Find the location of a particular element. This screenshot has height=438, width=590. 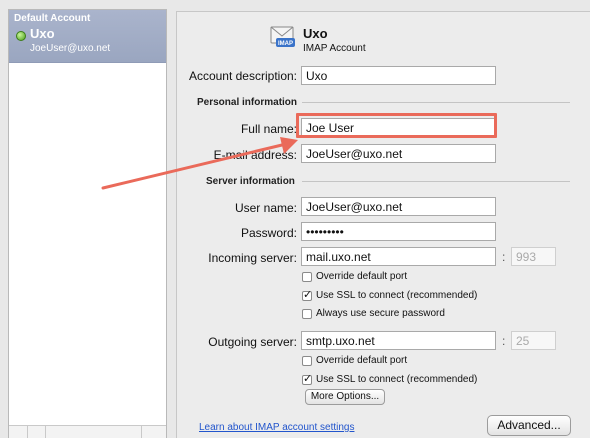

incoming-port-field: 993 is located at coordinates (533, 256).